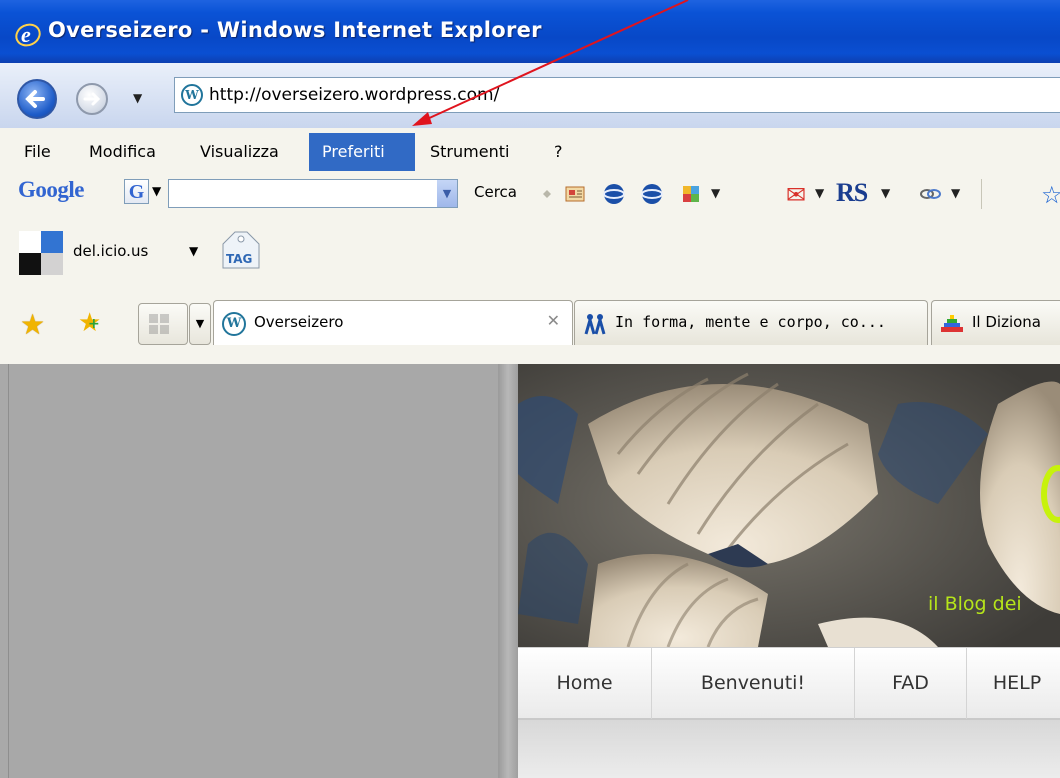 The height and width of the screenshot is (778, 1060). Describe the element at coordinates (200, 324) in the screenshot. I see `tab-list-dropdown: ▼` at that location.